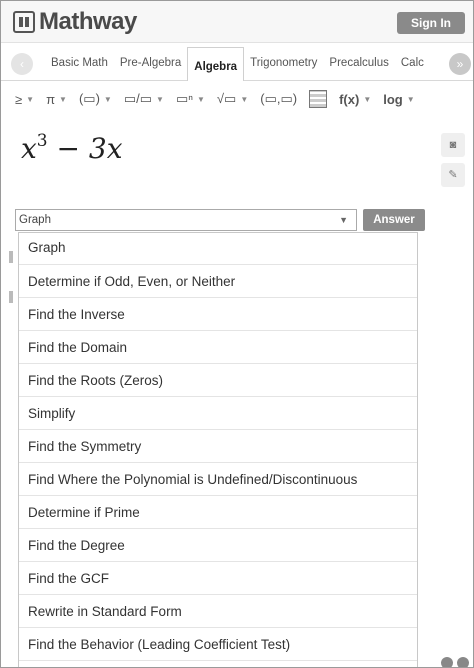 Image resolution: width=474 pixels, height=668 pixels. I want to click on help-icon, so click(463, 662).